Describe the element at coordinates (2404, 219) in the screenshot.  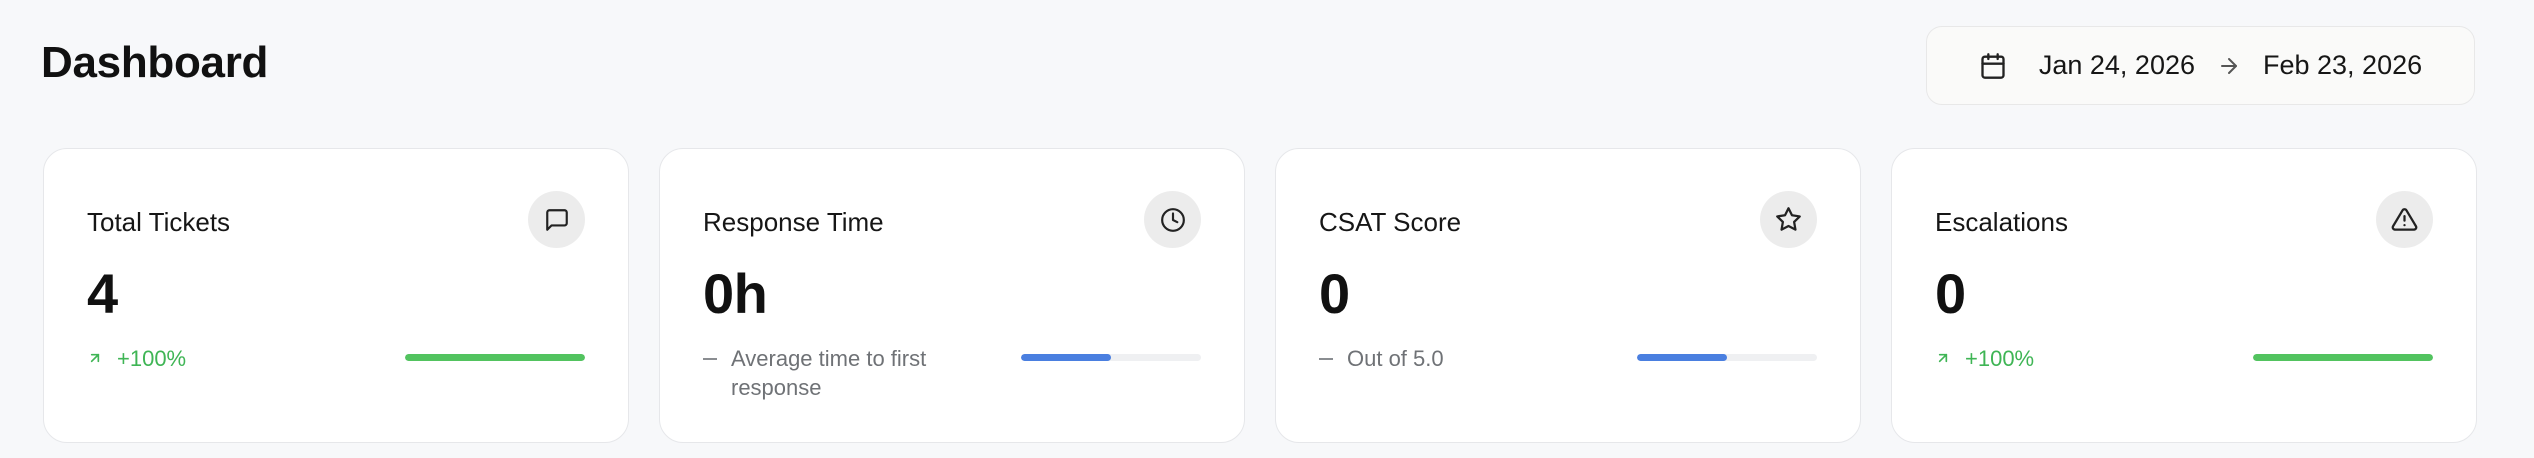
I see `alert-triangle-icon` at that location.